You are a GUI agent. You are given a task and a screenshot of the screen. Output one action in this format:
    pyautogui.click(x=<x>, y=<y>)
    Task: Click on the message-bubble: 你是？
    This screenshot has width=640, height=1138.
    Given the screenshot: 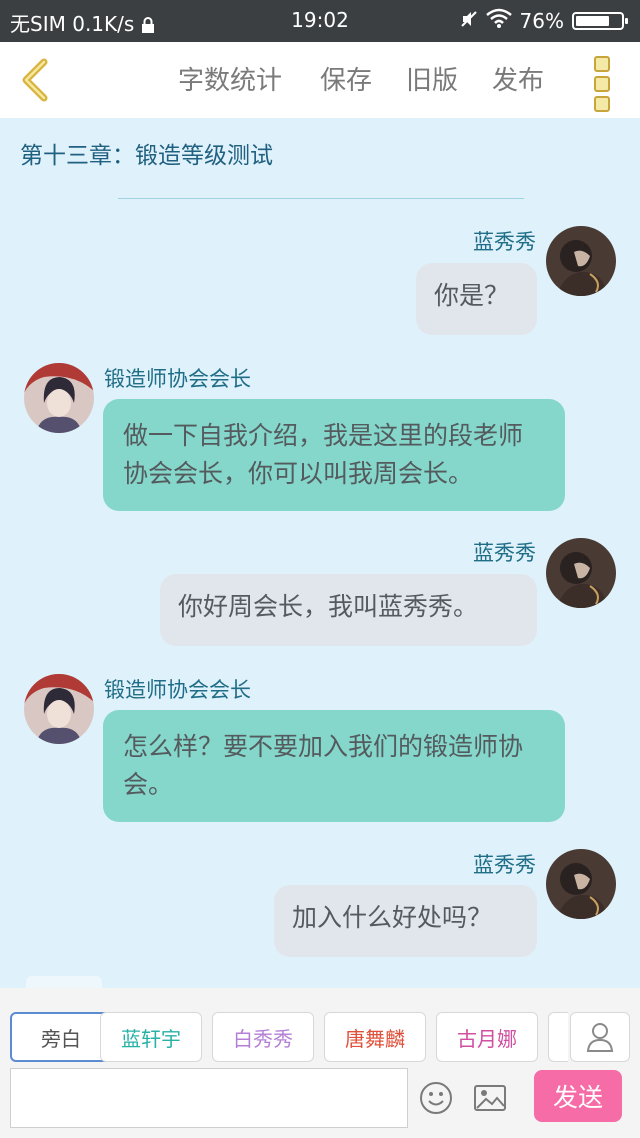 What is the action you would take?
    pyautogui.click(x=476, y=299)
    